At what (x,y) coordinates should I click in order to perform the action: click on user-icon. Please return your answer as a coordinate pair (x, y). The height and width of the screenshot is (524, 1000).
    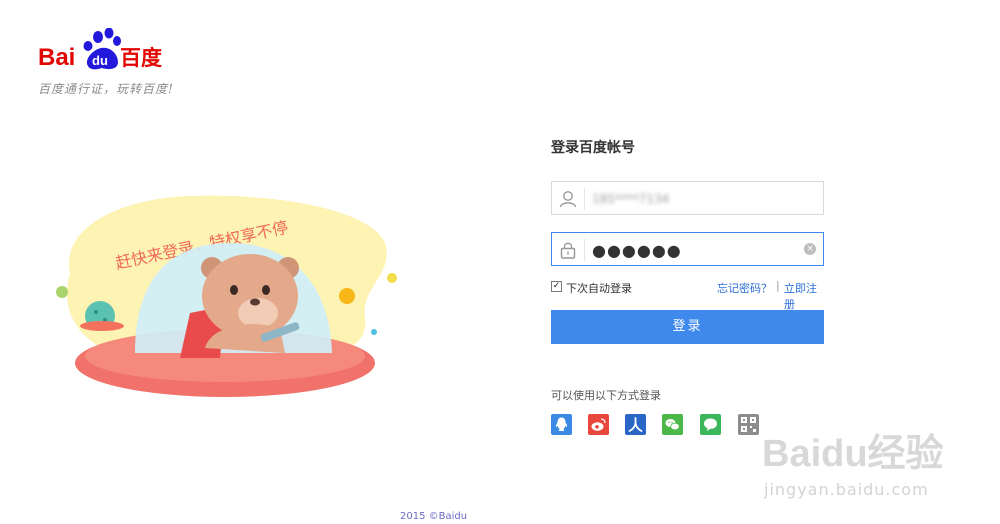
    Looking at the image, I should click on (568, 199).